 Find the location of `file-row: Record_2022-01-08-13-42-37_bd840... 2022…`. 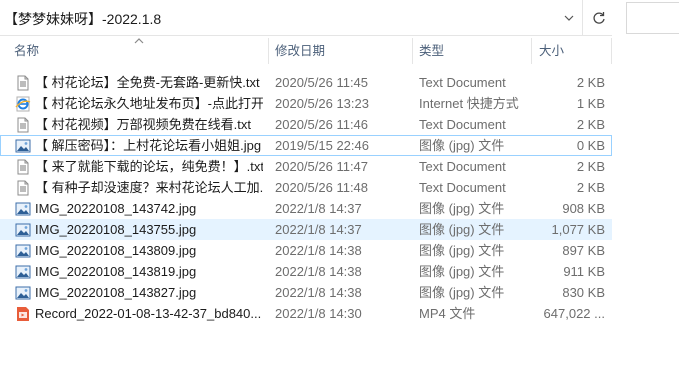

file-row: Record_2022-01-08-13-42-37_bd840... 2022… is located at coordinates (306, 313).